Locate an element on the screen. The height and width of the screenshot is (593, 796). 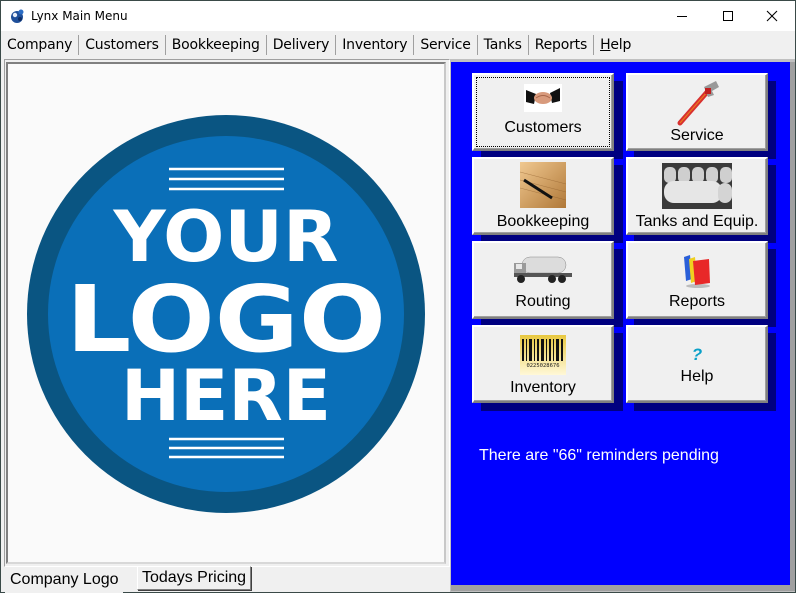
inventory-button: 0225028676 Inventory is located at coordinates (543, 364).